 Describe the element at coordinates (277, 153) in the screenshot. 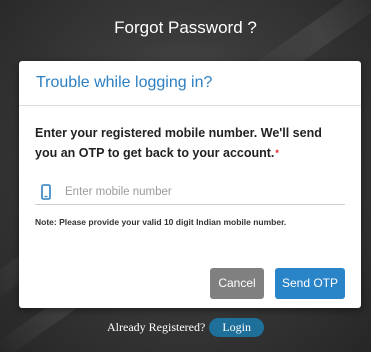

I see `required-marker: *` at that location.